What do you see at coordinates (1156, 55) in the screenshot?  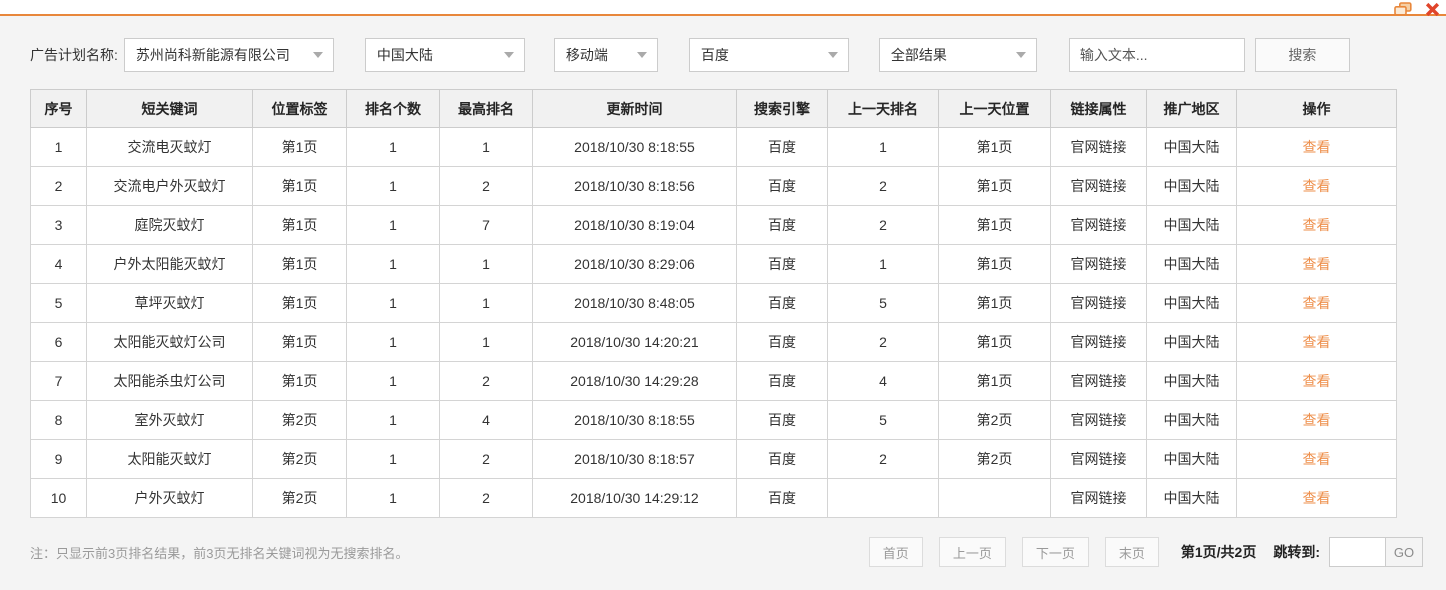 I see `search-input` at bounding box center [1156, 55].